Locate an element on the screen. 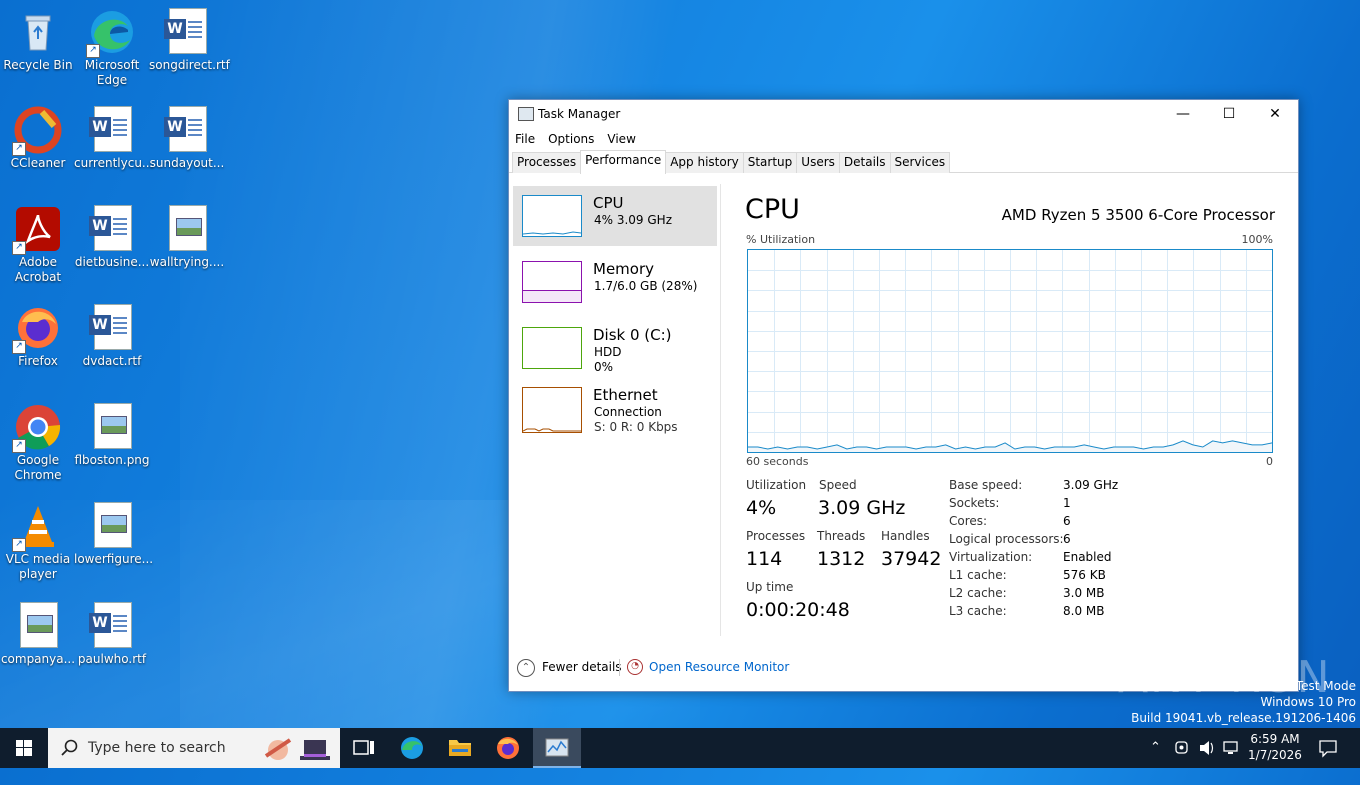 The width and height of the screenshot is (1360, 785). detail-value: 8.0 MB is located at coordinates (1084, 611).